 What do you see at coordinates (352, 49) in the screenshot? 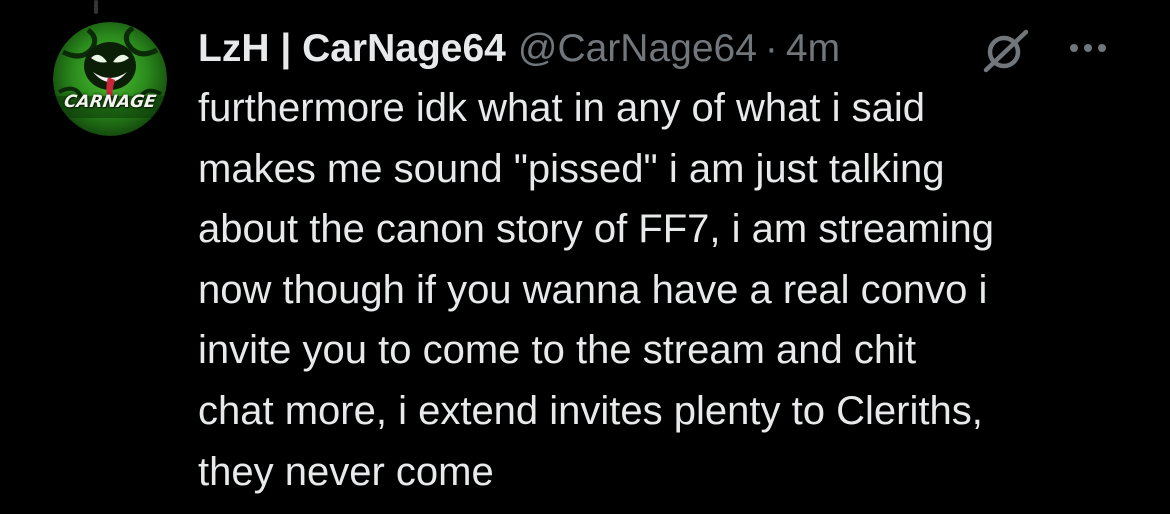
I see `author-display-name: LzH | CarNage64` at bounding box center [352, 49].